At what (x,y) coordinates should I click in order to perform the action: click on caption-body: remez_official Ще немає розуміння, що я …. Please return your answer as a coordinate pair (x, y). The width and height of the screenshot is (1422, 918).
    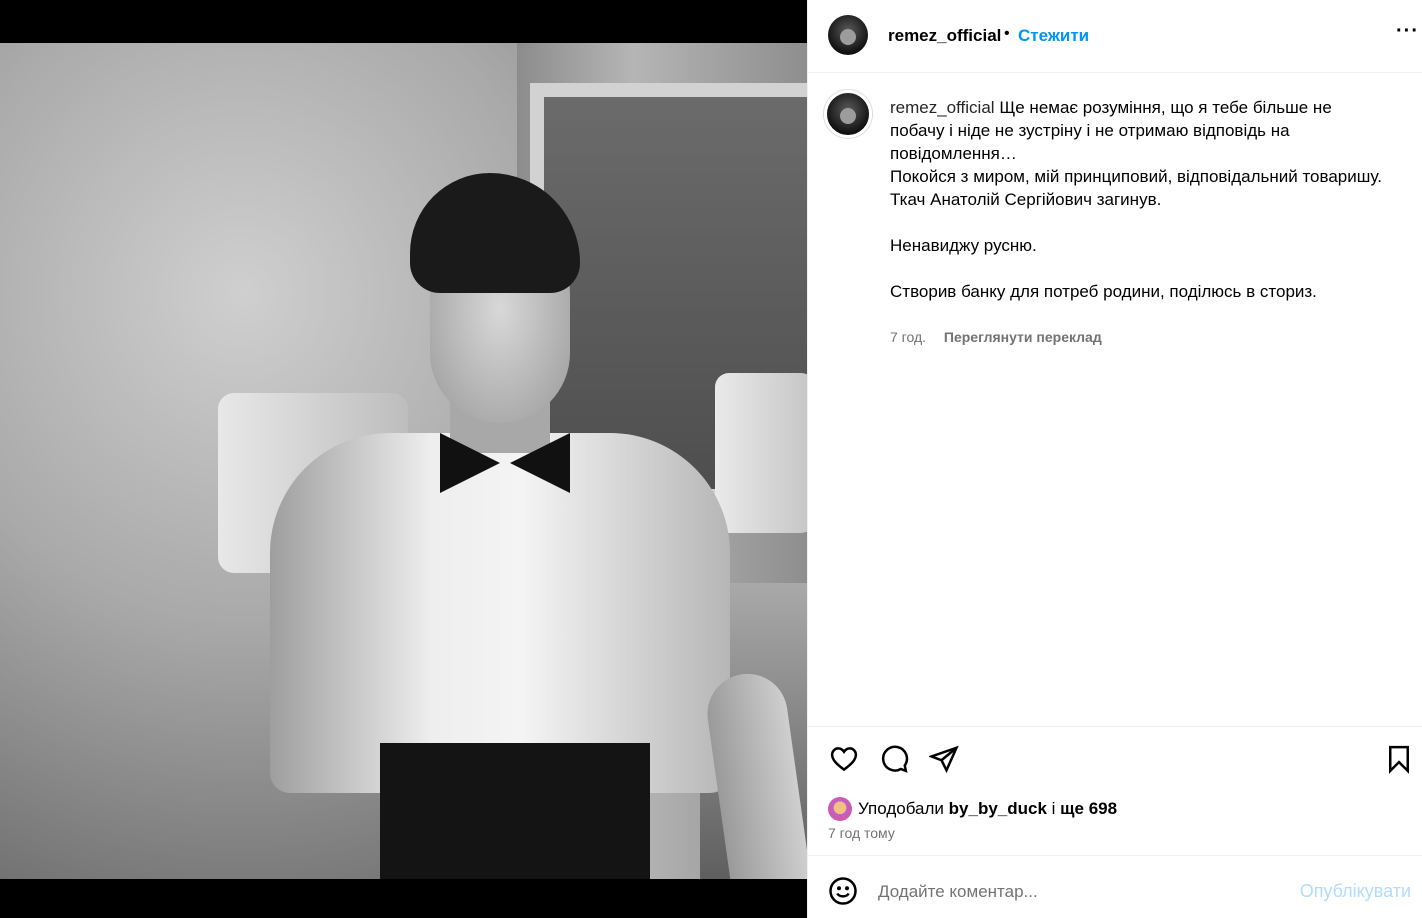
    Looking at the image, I should click on (1140, 199).